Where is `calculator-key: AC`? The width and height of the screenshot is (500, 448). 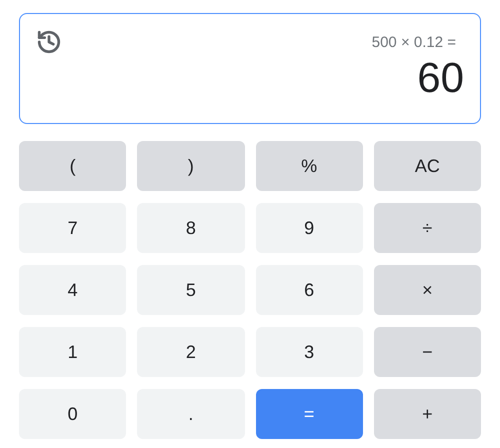
calculator-key: AC is located at coordinates (427, 166).